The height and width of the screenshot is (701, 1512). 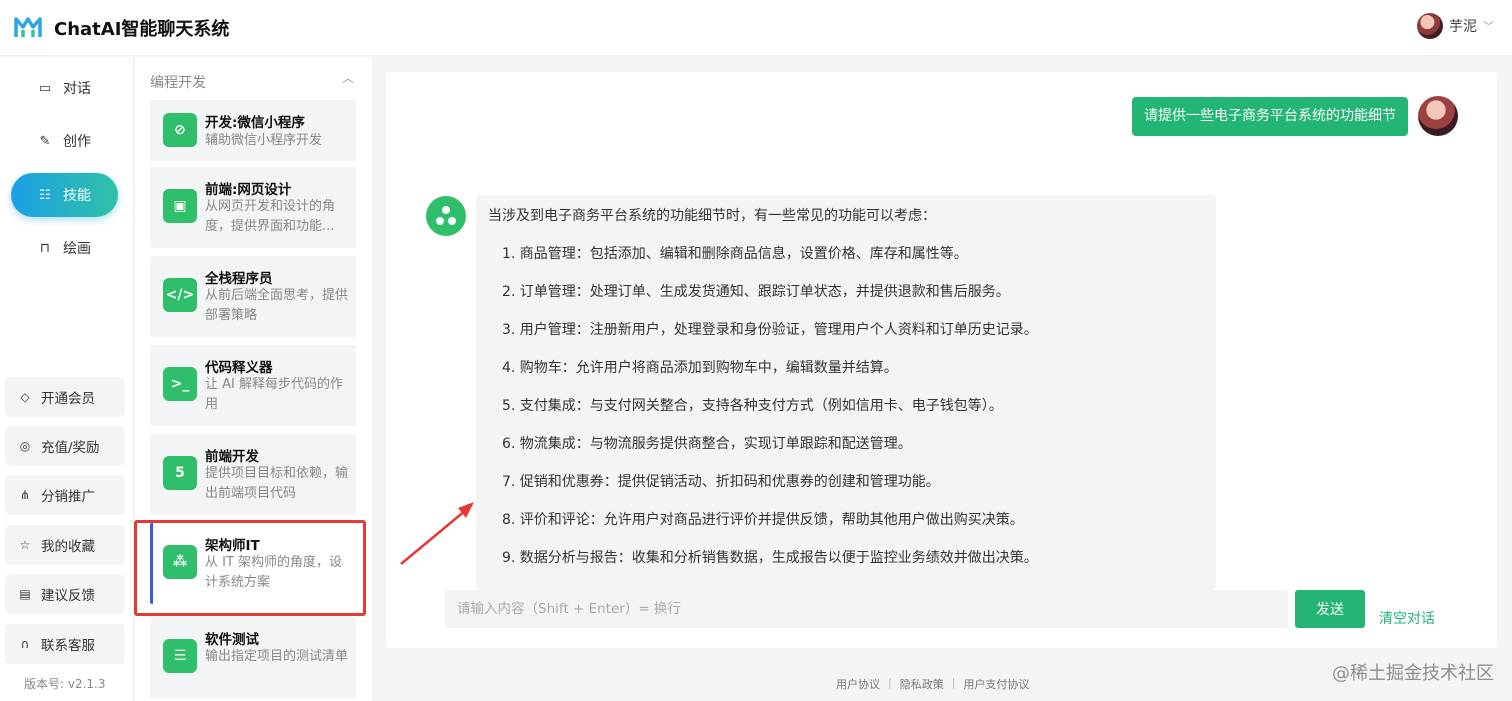 What do you see at coordinates (77, 249) in the screenshot?
I see `nav-item-label: 绘画` at bounding box center [77, 249].